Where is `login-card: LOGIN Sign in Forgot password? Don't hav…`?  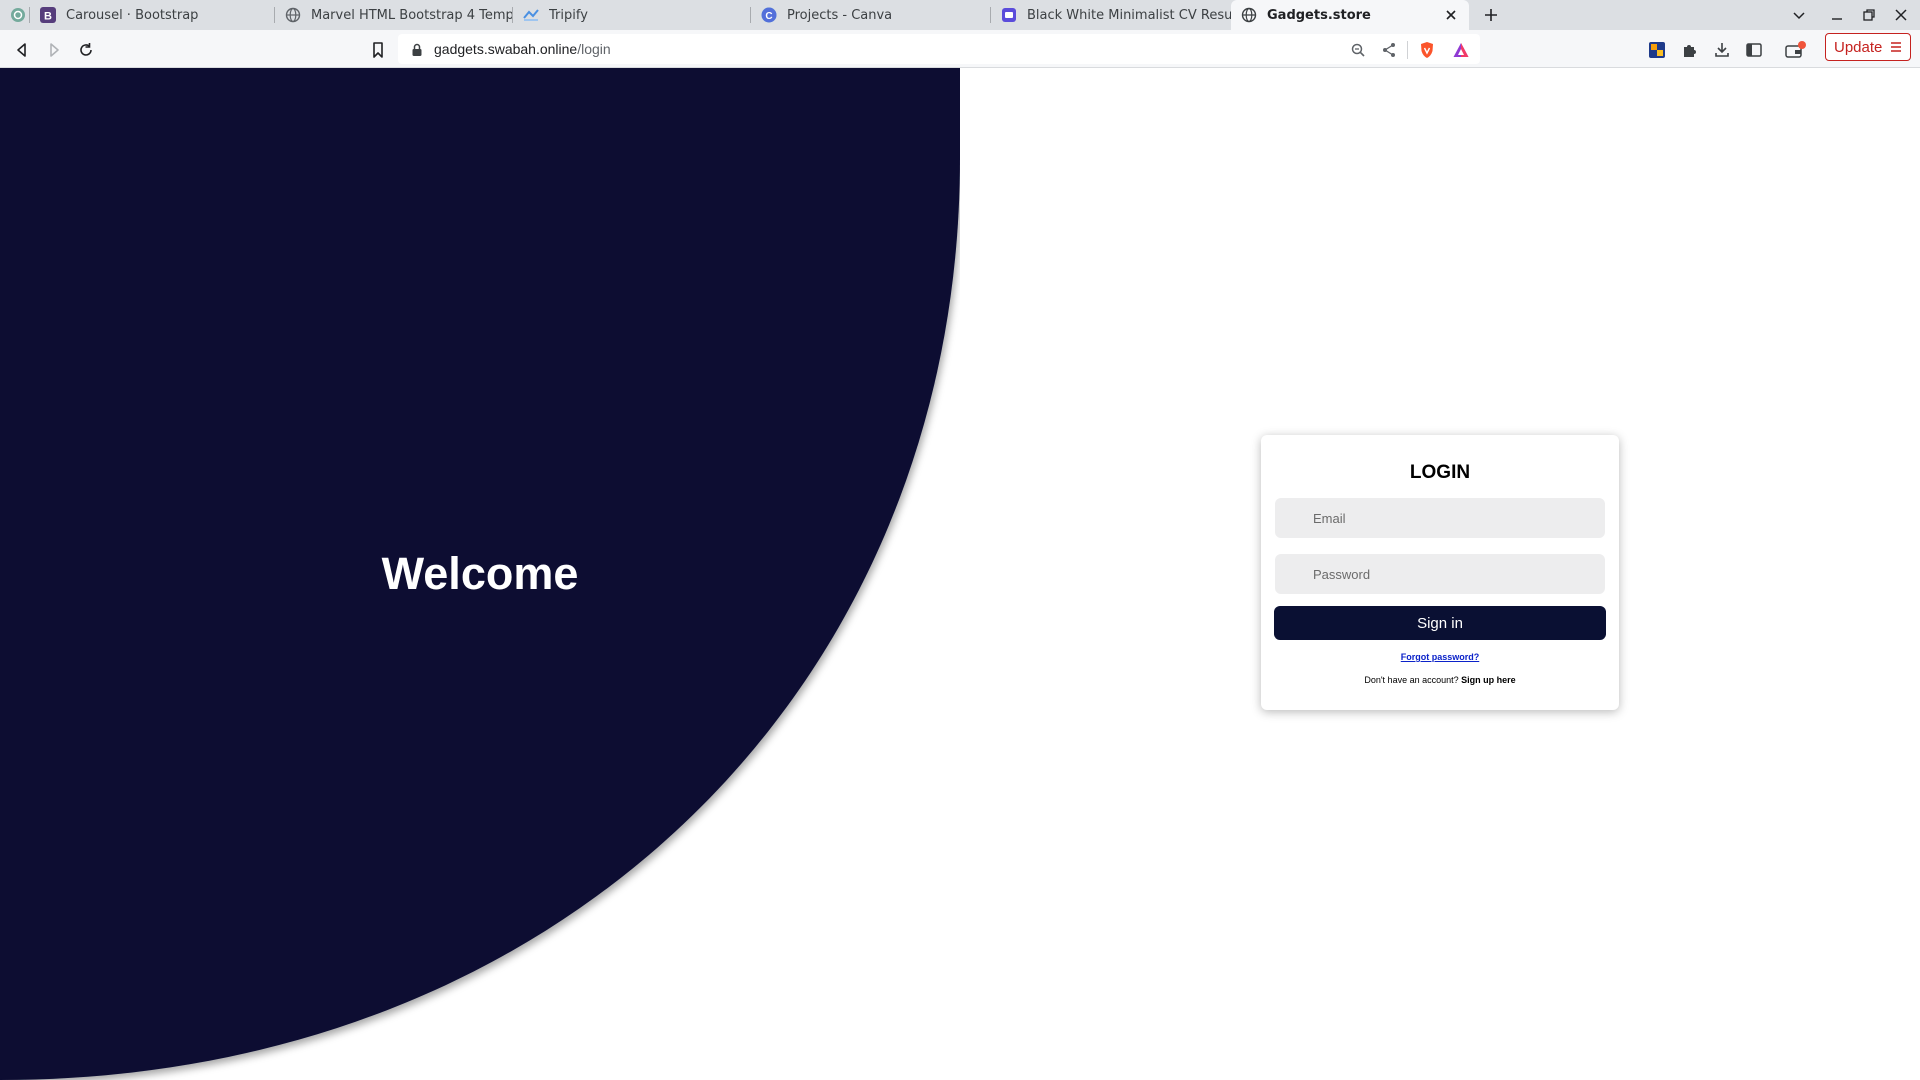
login-card: LOGIN Sign in Forgot password? Don't hav… is located at coordinates (1440, 572).